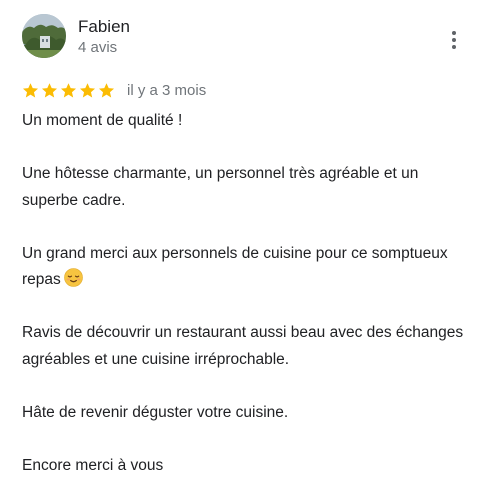  Describe the element at coordinates (248, 121) in the screenshot. I see `review-paragraph: Un moment de qualité !` at that location.